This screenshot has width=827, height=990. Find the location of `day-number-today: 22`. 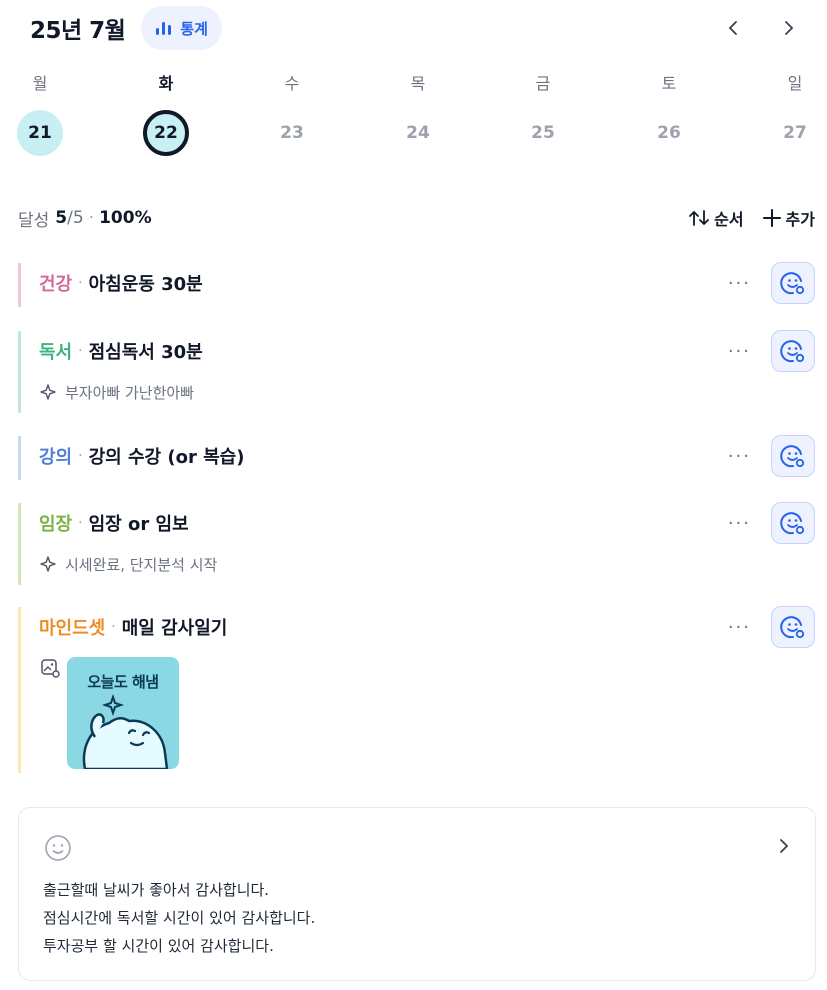

day-number-today: 22 is located at coordinates (166, 133).